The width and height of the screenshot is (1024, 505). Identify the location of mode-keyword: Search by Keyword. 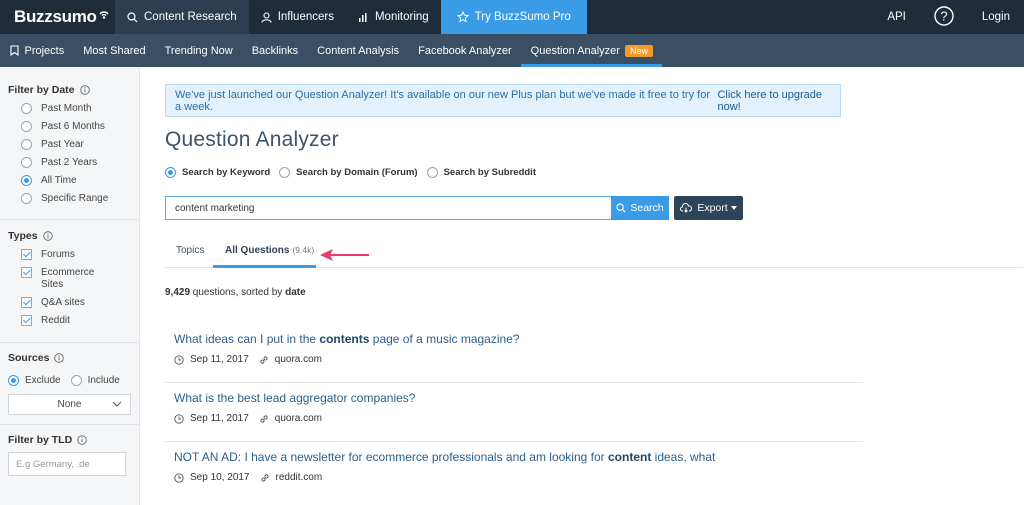
(217, 172).